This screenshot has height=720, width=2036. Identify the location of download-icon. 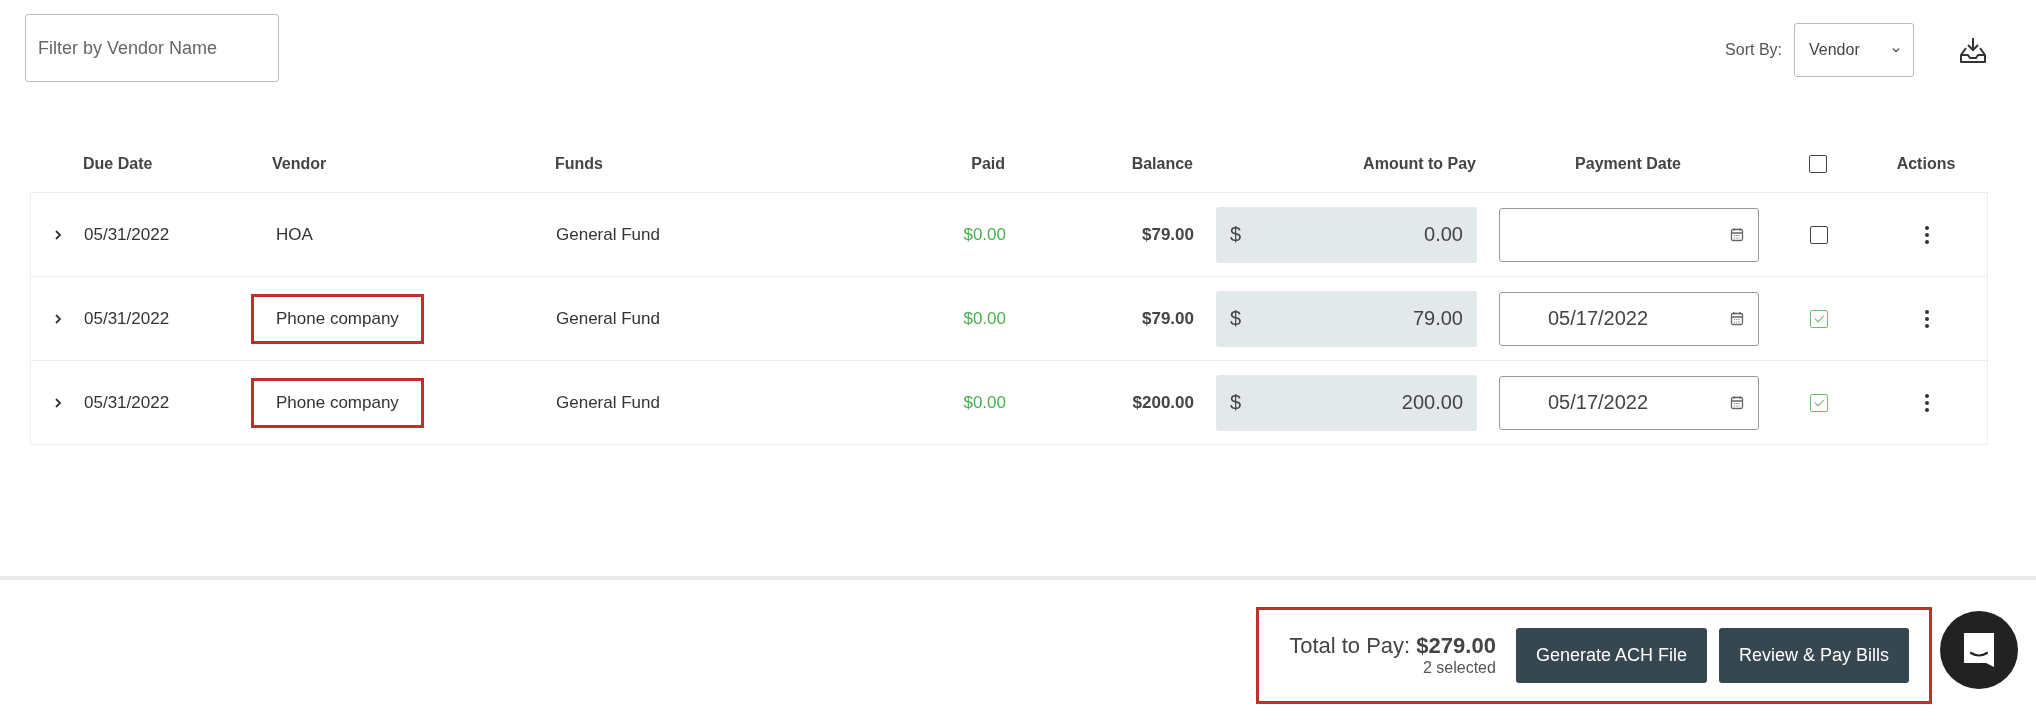
(1973, 50).